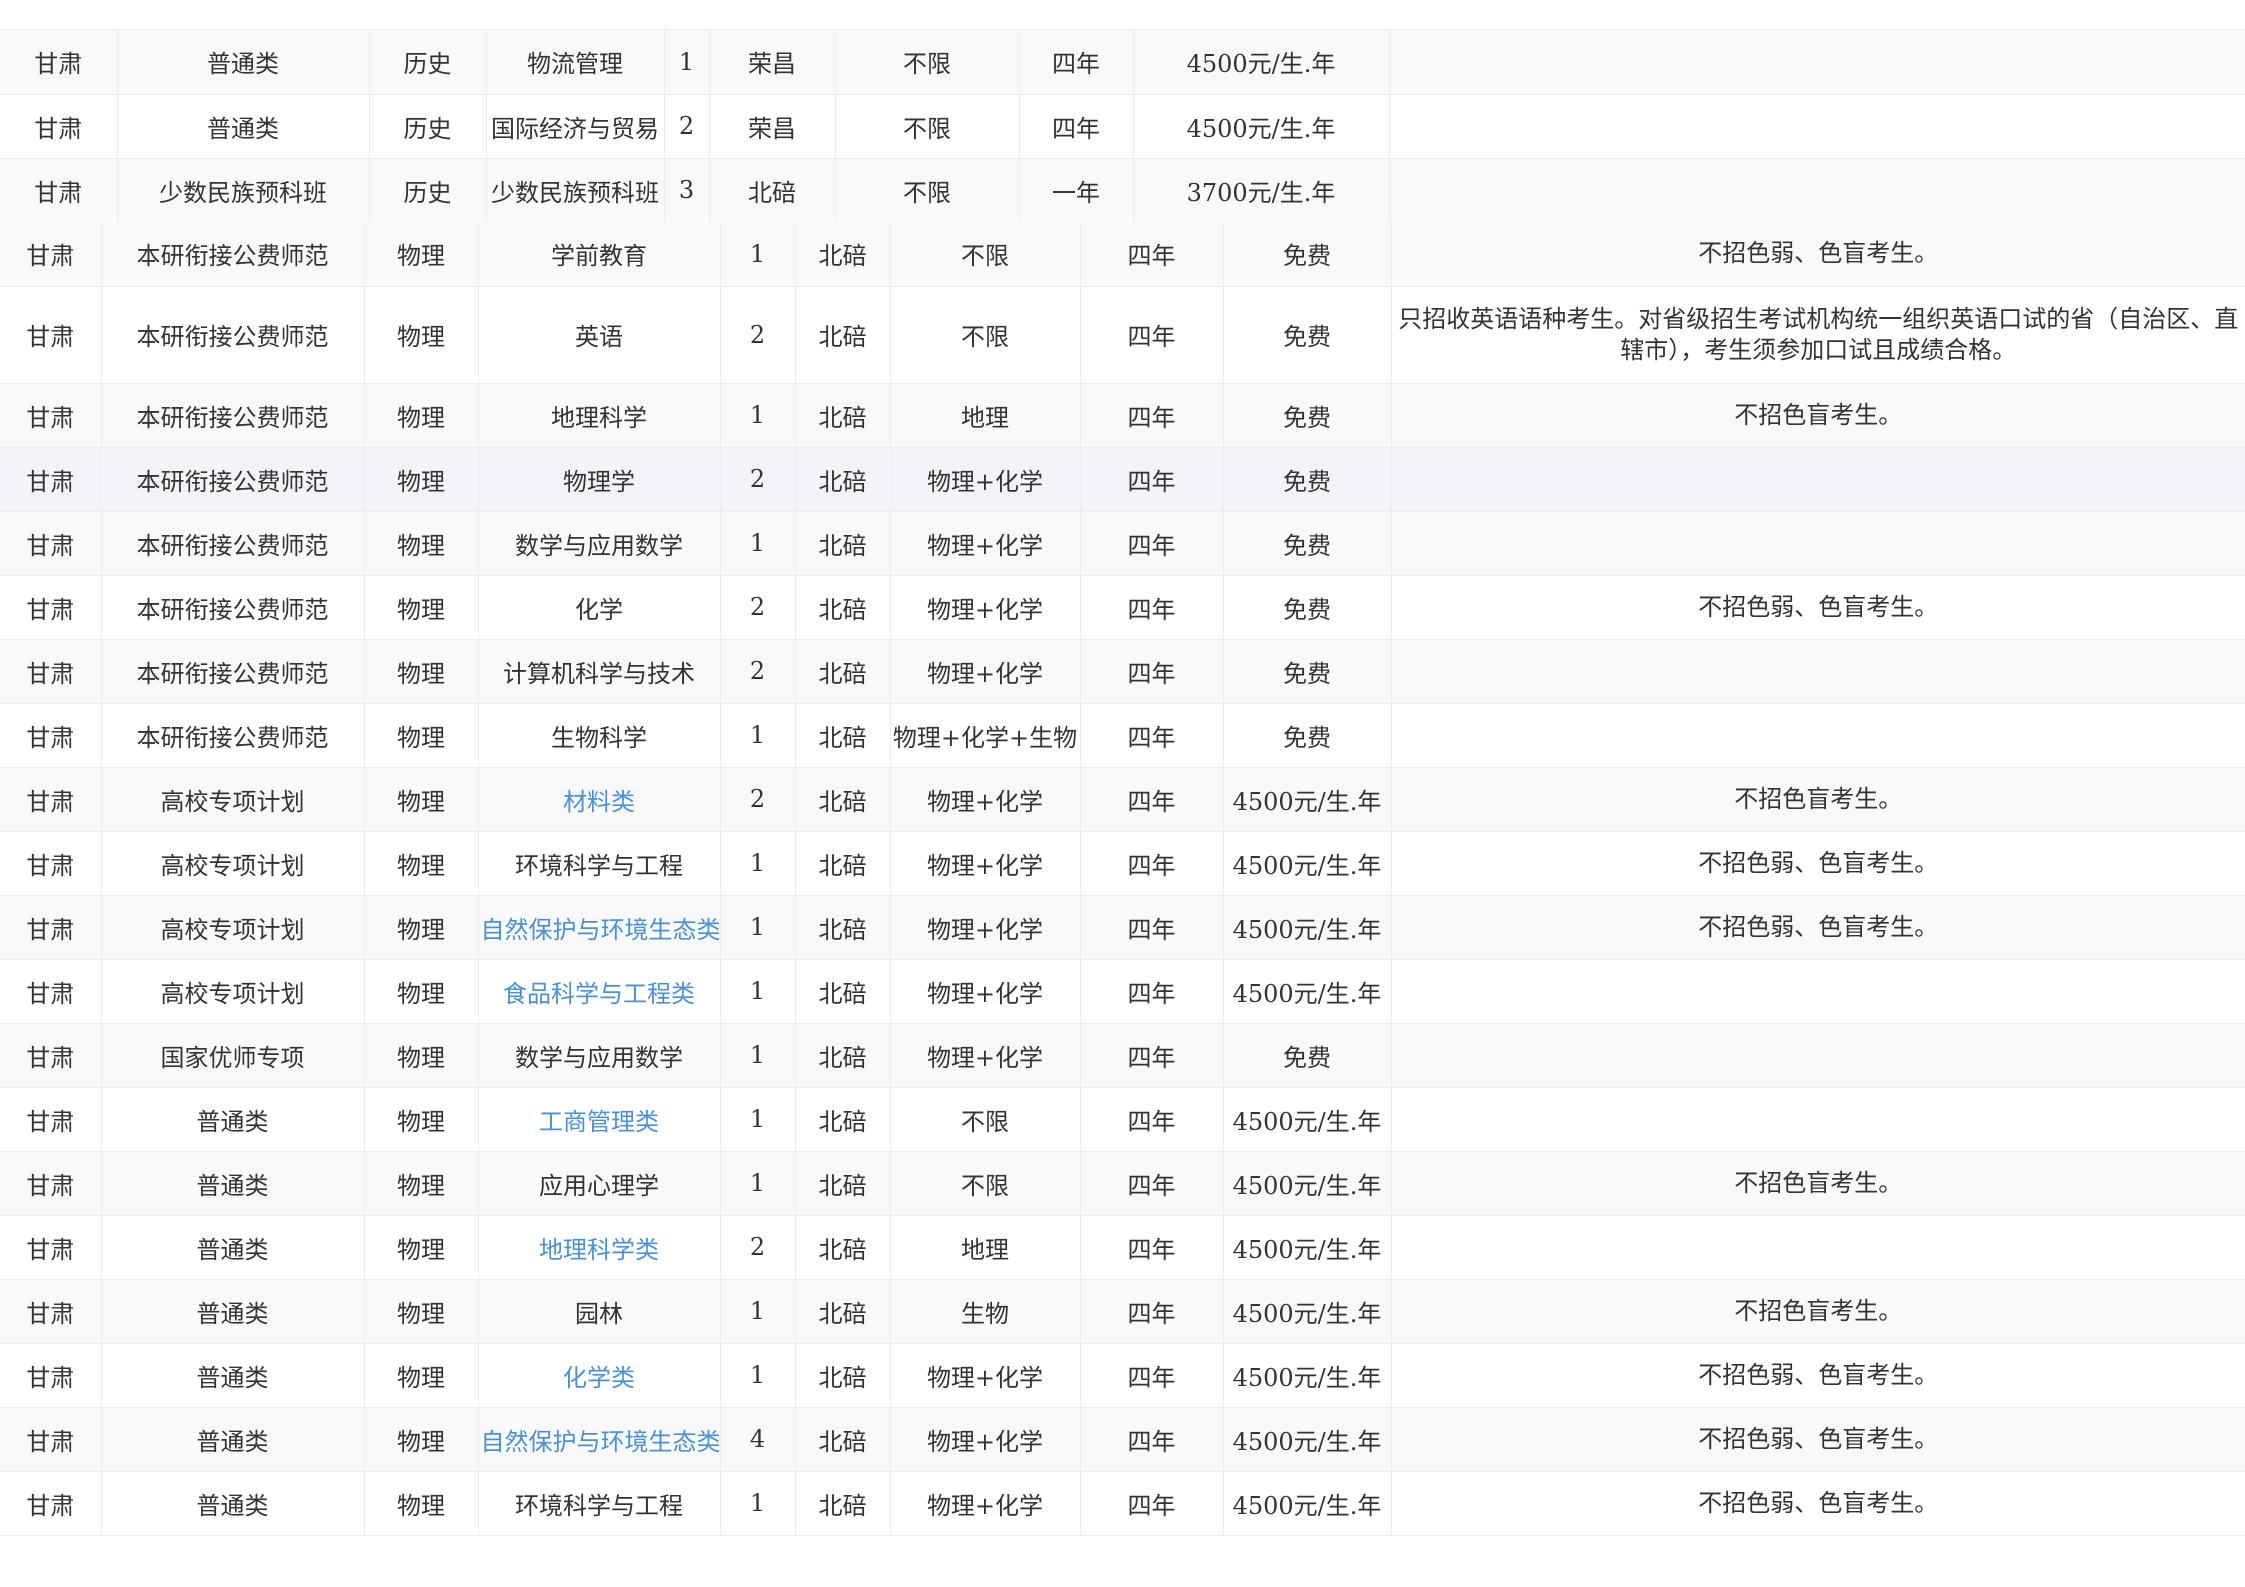 This screenshot has height=1587, width=2245. What do you see at coordinates (233, 863) in the screenshot?
I see `category-cell: 高校专项计划` at bounding box center [233, 863].